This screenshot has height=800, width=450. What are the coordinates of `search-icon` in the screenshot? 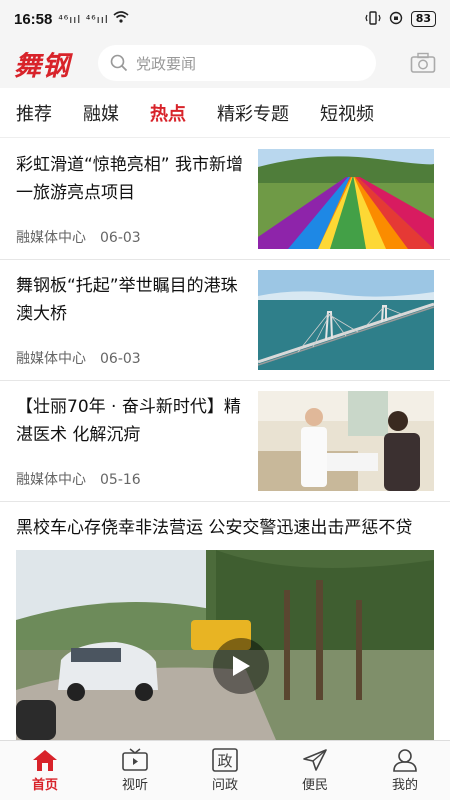 It's located at (119, 63).